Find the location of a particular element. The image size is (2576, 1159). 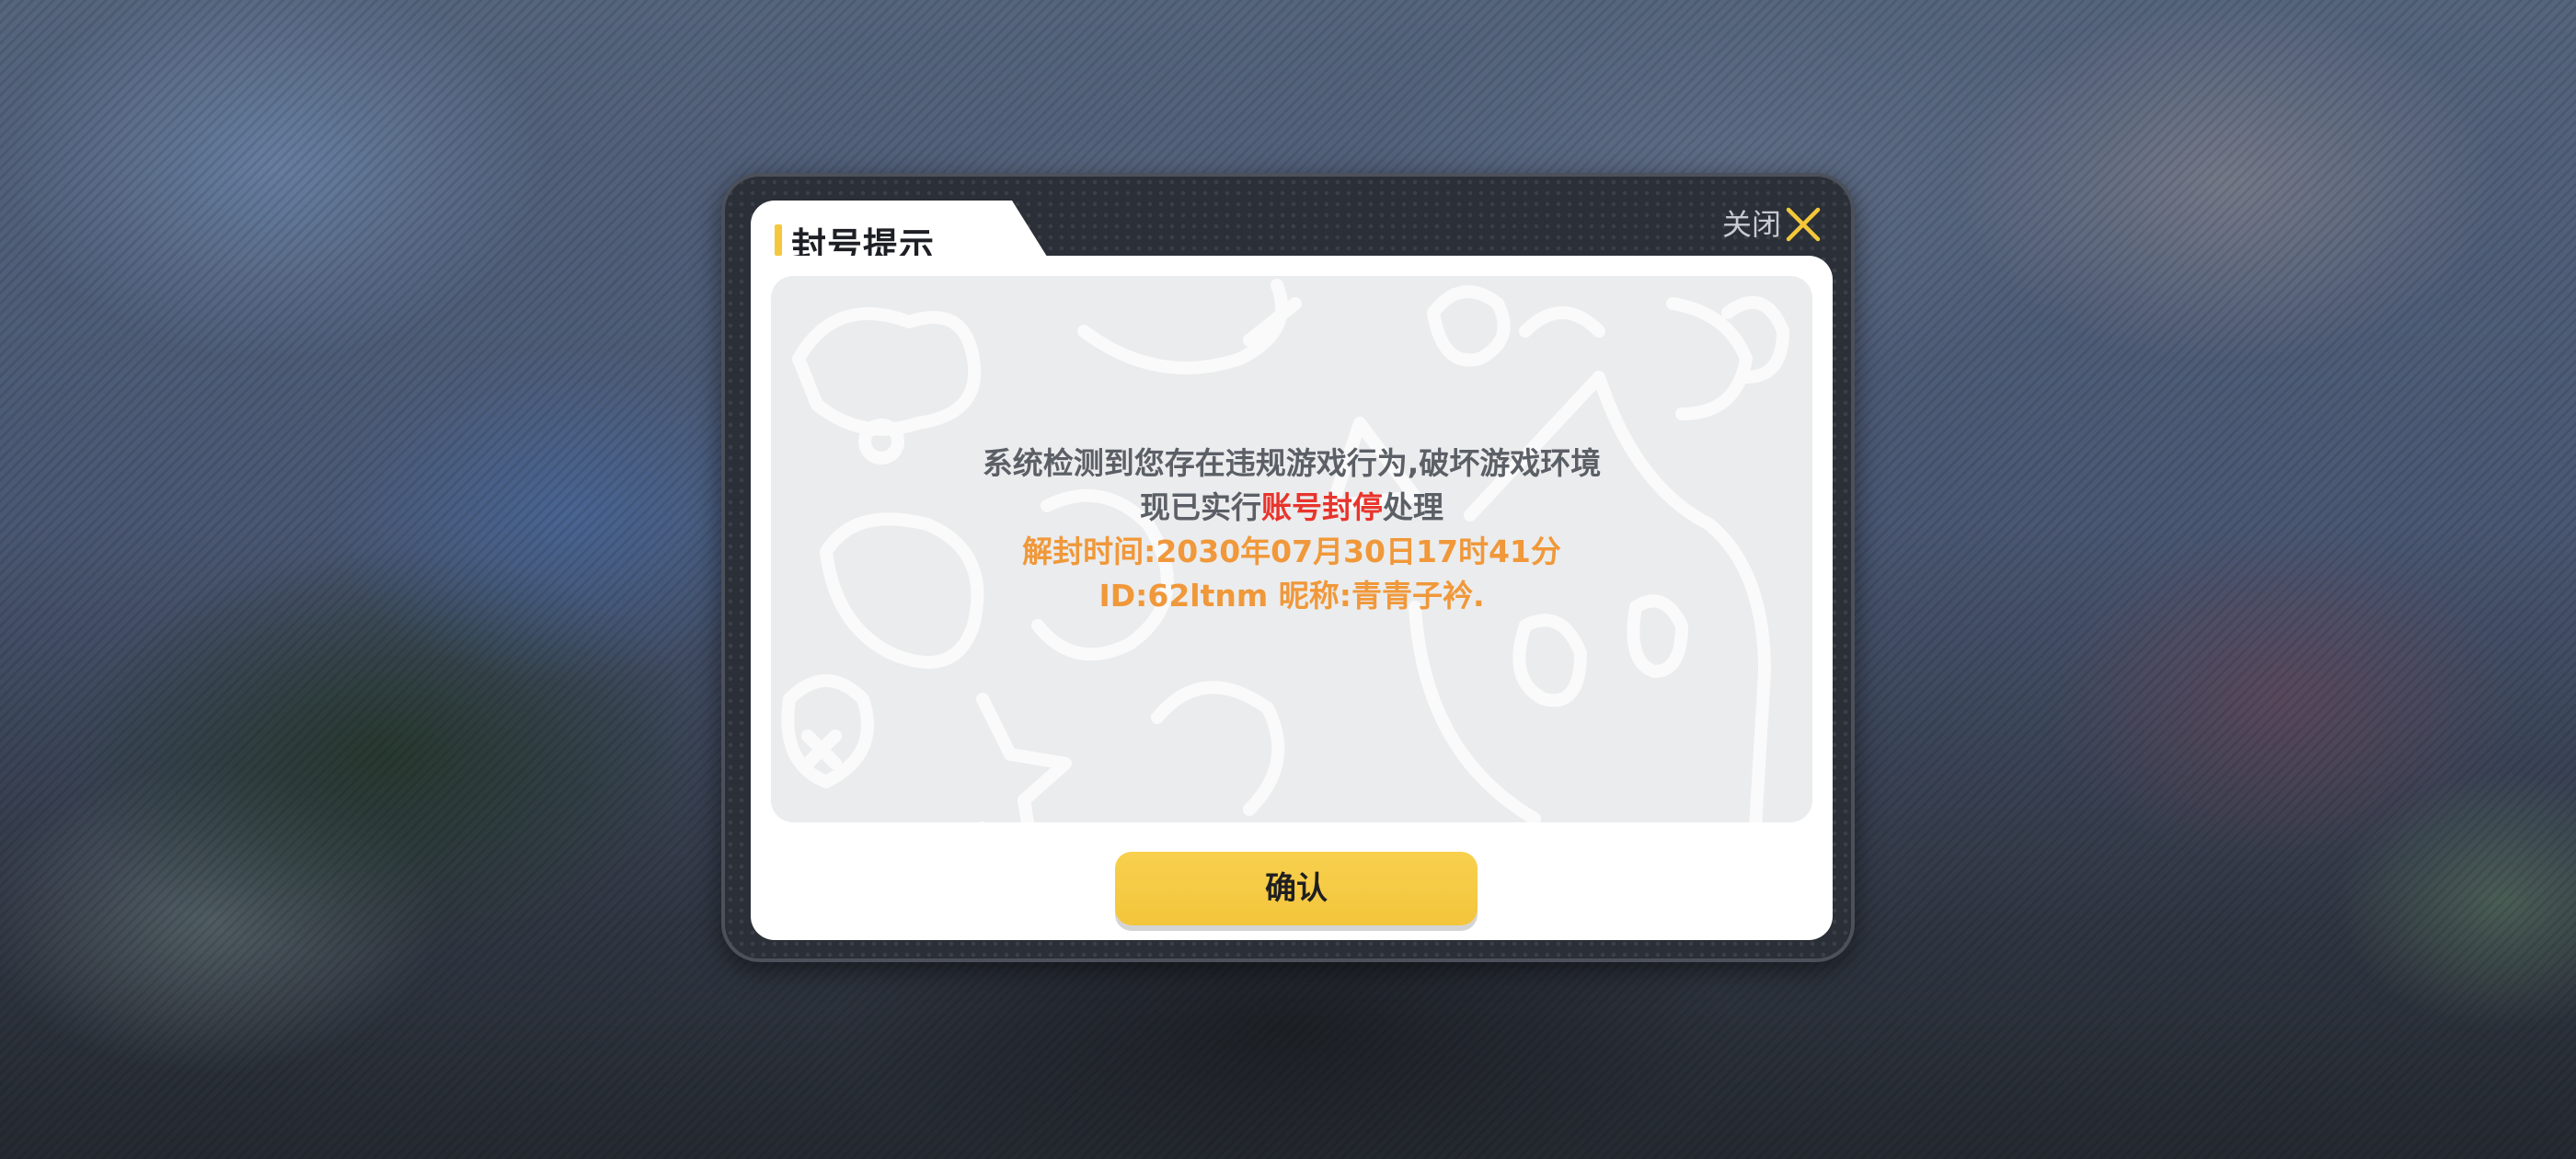

unban-time-value: 2030年07月30日17时41分 is located at coordinates (1358, 551).